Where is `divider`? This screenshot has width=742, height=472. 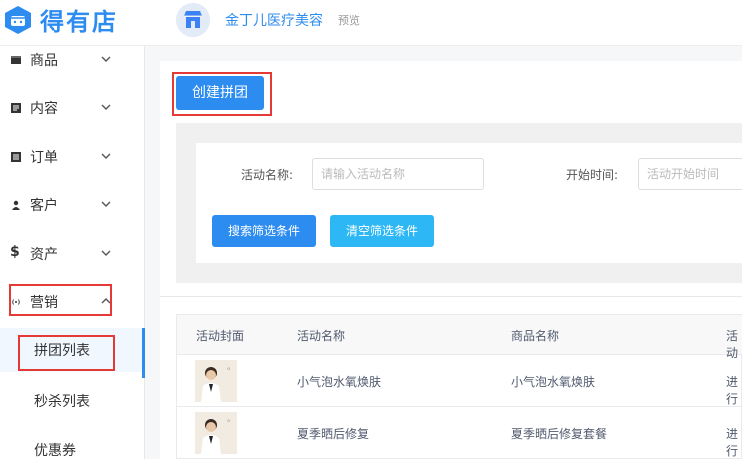
divider is located at coordinates (451, 296).